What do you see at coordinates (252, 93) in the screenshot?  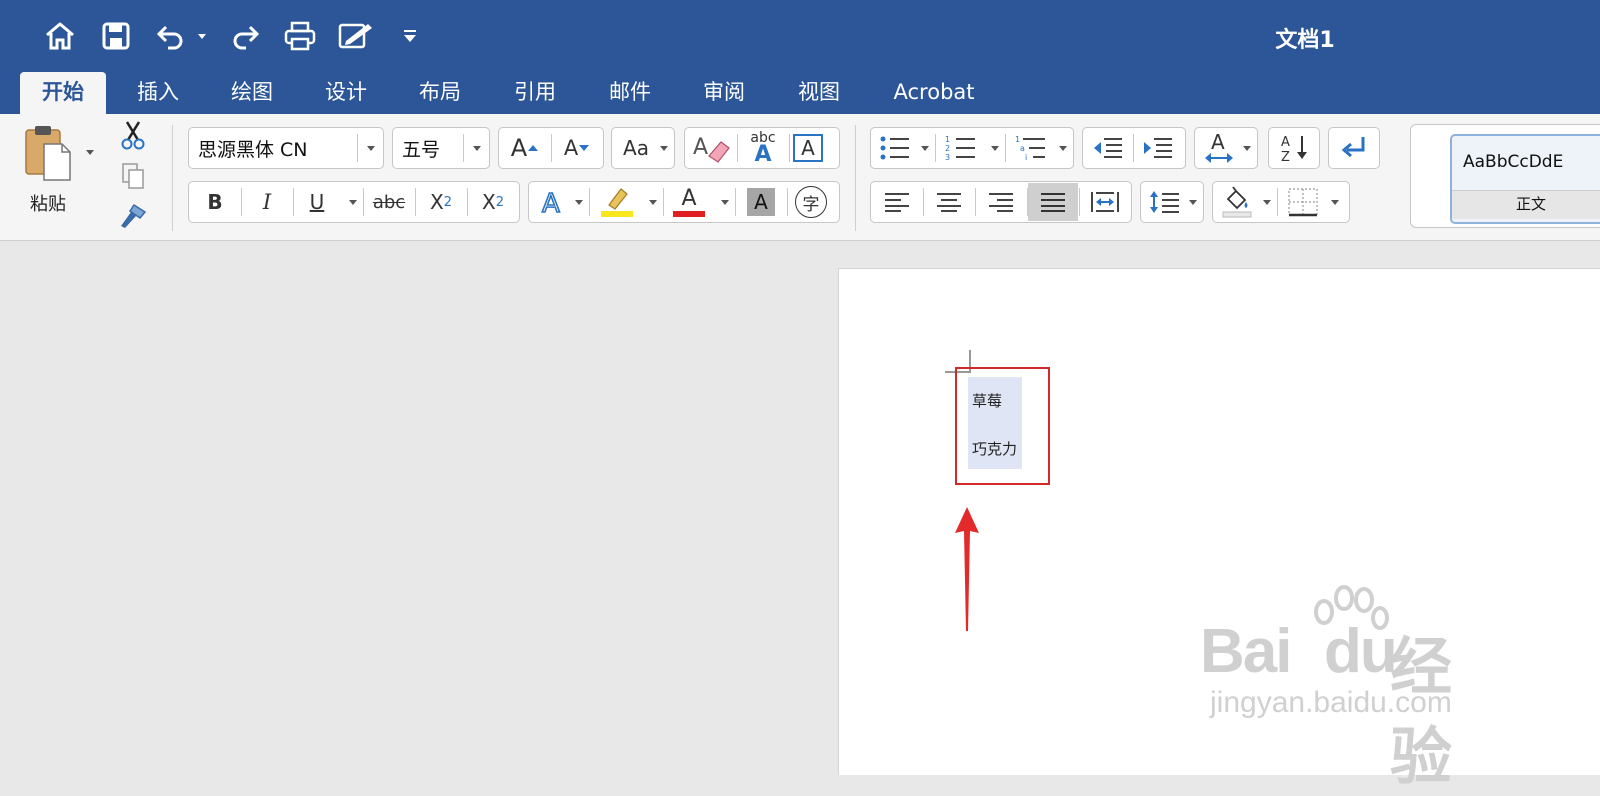 I see `tab-draw: 绘图` at bounding box center [252, 93].